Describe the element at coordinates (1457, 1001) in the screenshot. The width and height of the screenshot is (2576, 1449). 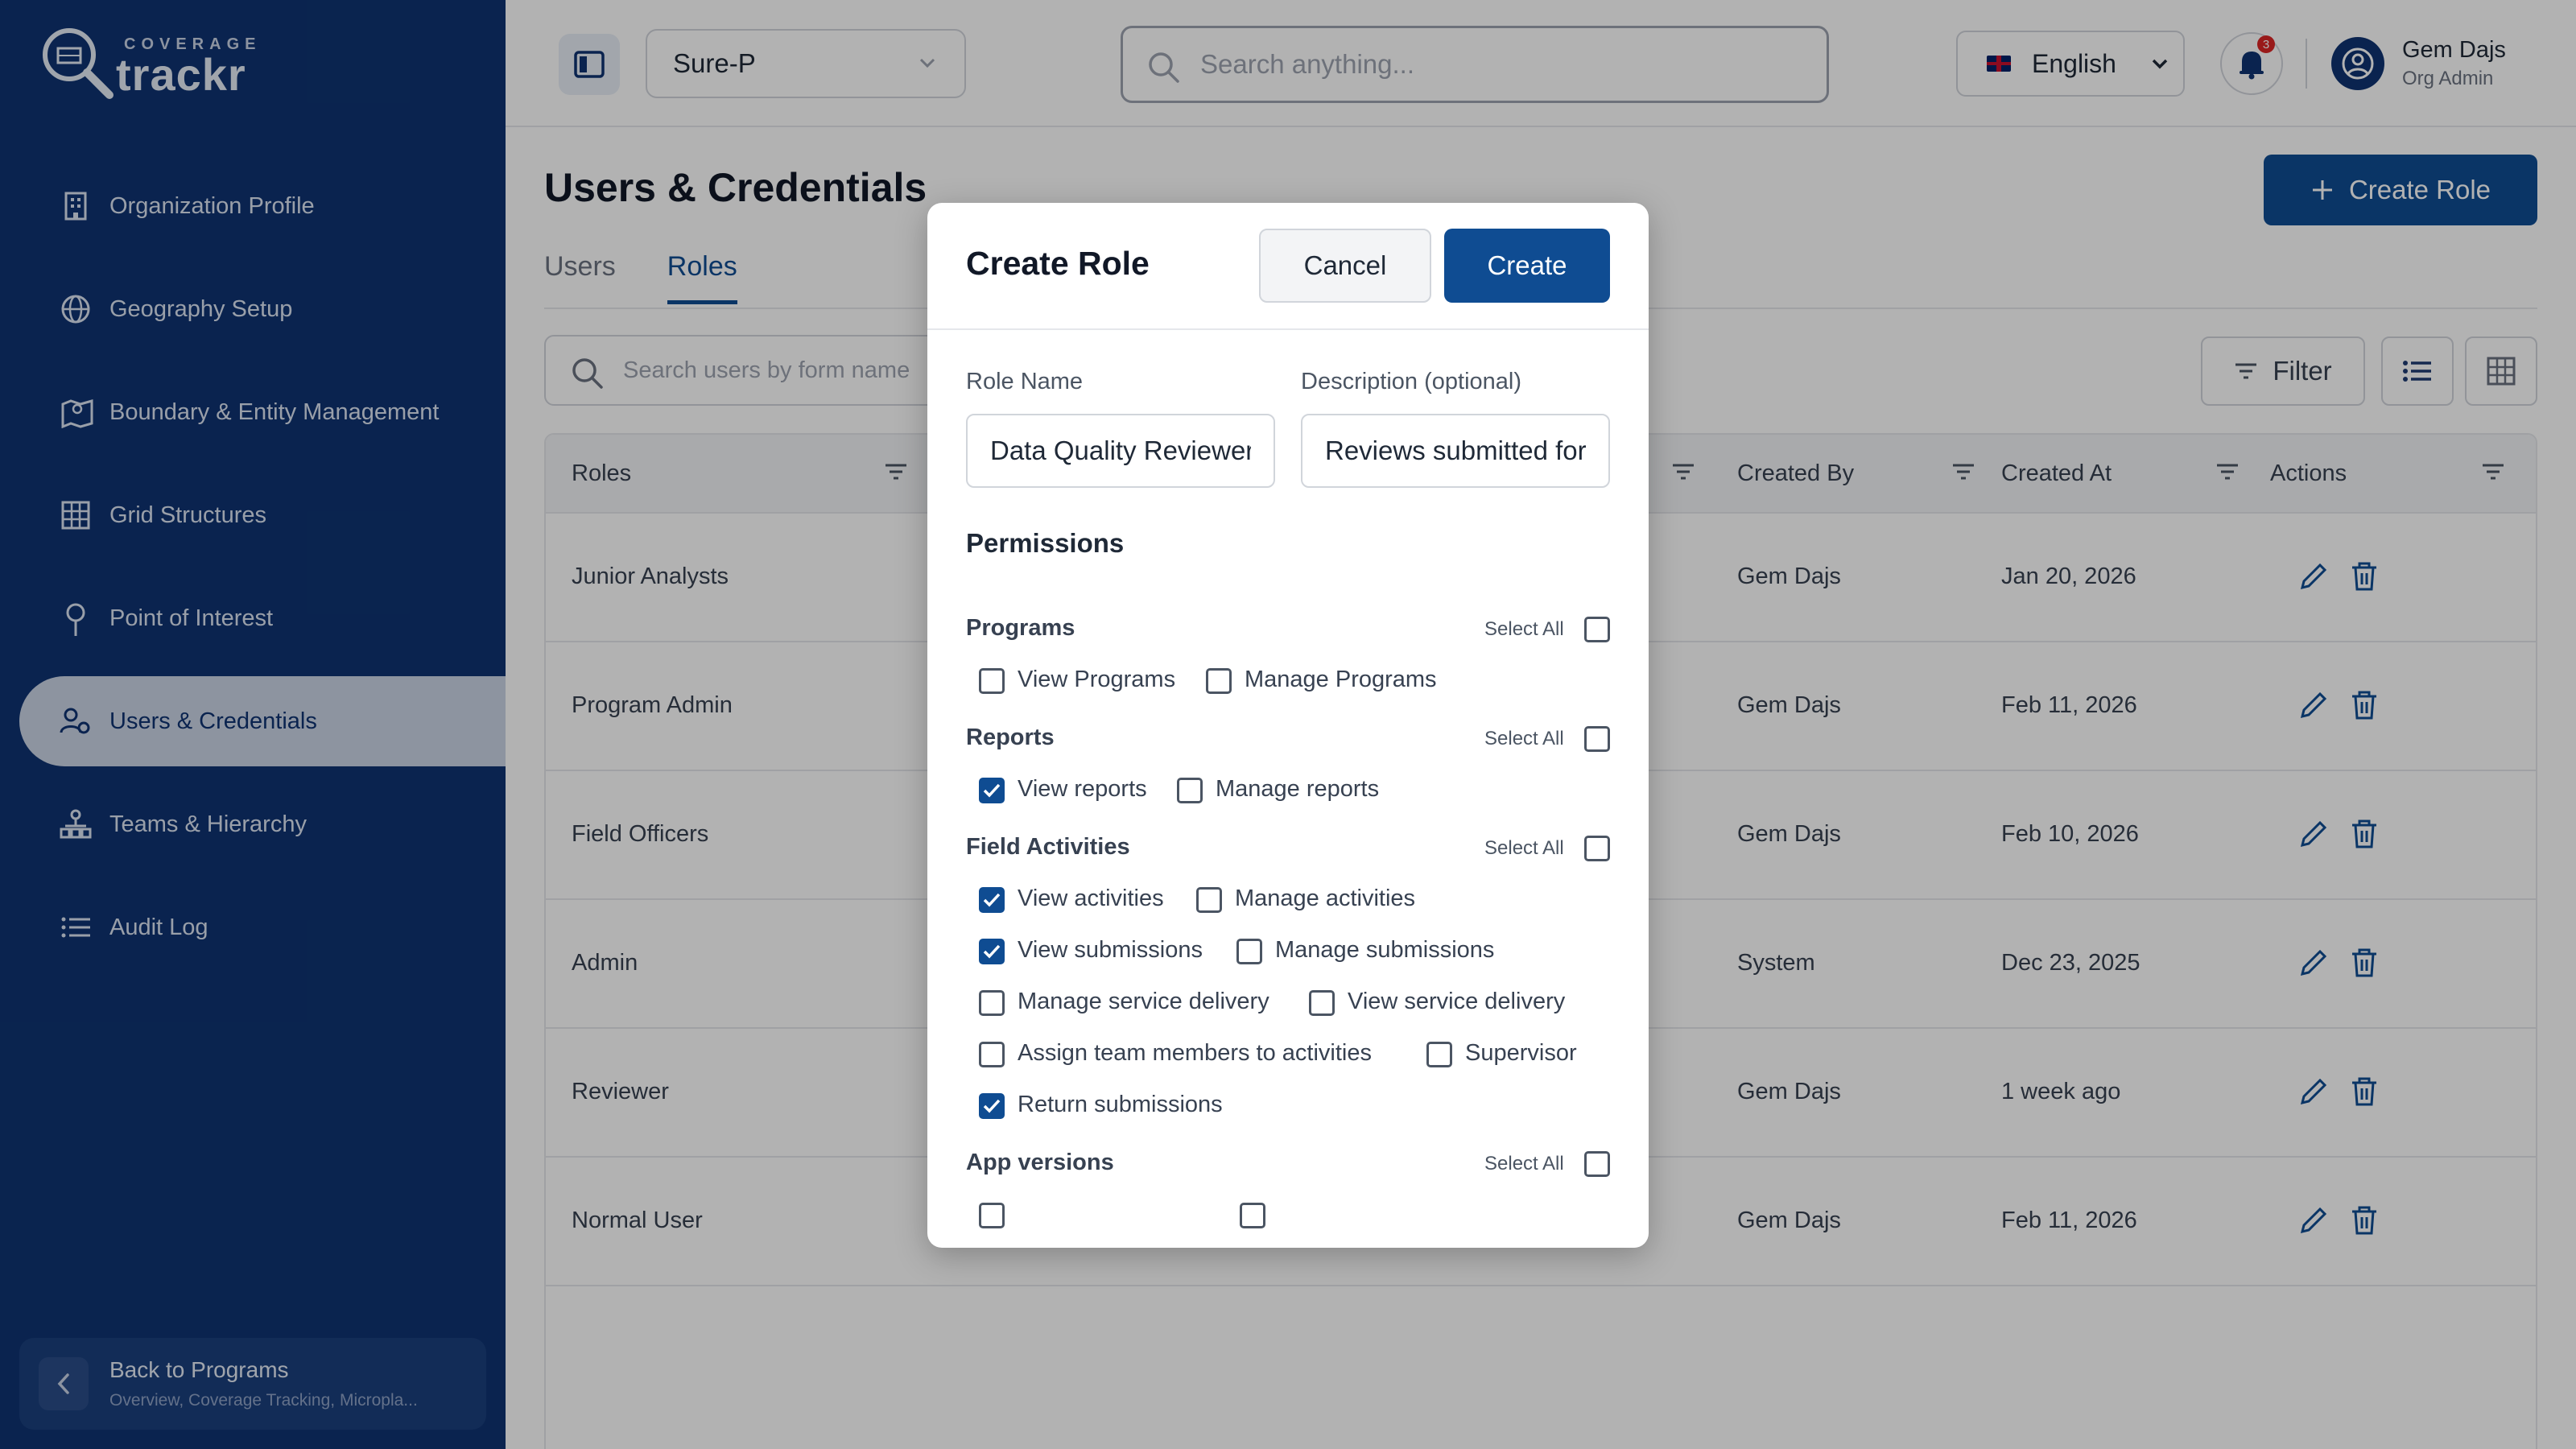
I see `view-service-delivery-label: View service delivery` at that location.